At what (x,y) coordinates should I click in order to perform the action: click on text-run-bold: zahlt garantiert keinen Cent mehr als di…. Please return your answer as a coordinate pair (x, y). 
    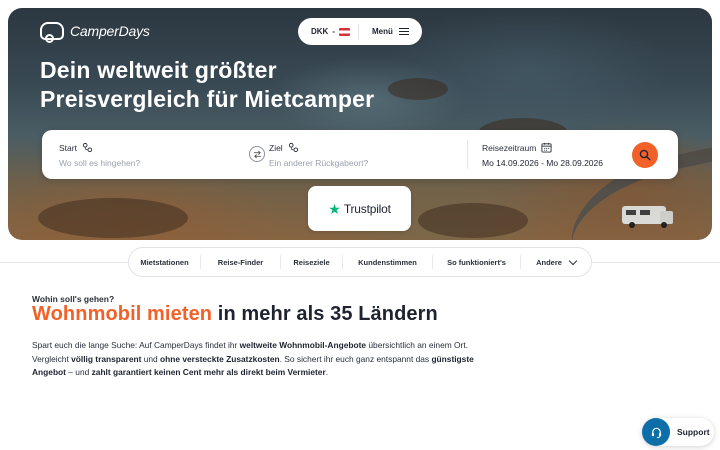
    Looking at the image, I should click on (208, 372).